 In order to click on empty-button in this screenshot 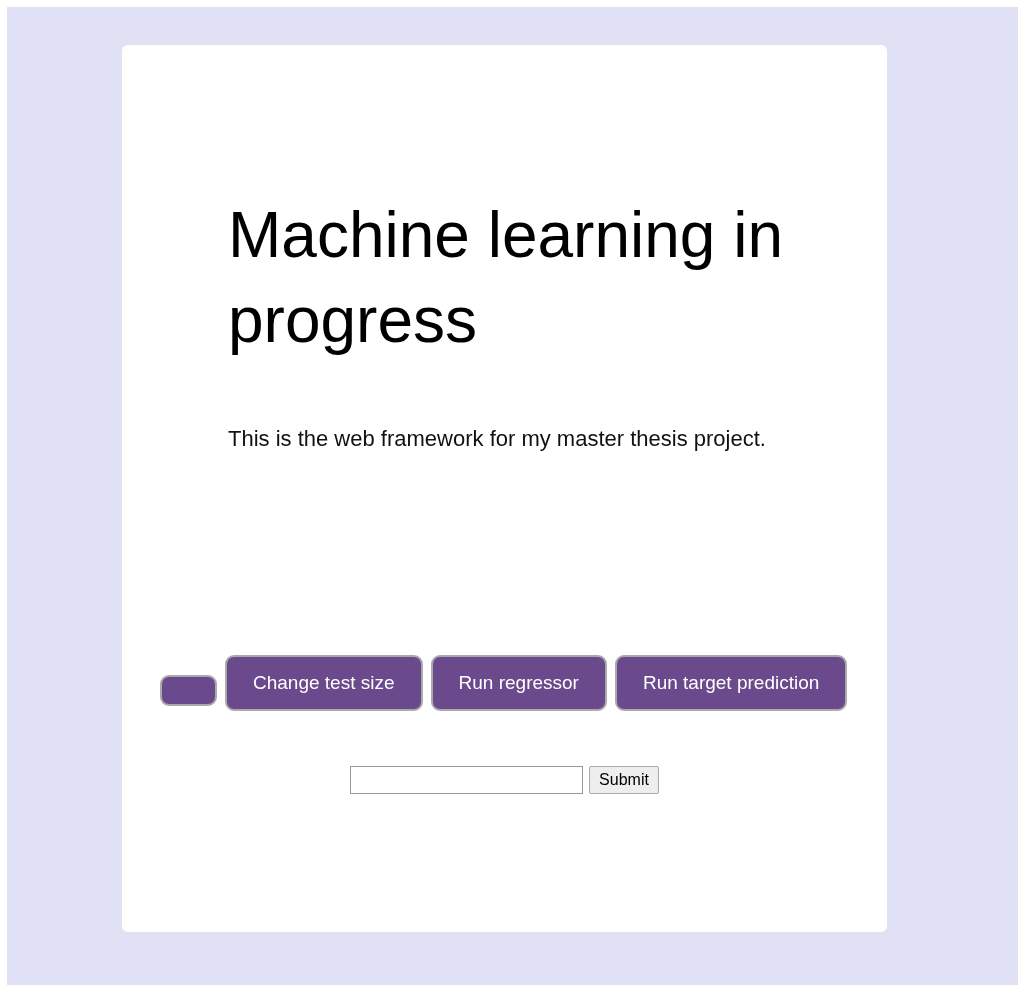, I will do `click(188, 690)`.